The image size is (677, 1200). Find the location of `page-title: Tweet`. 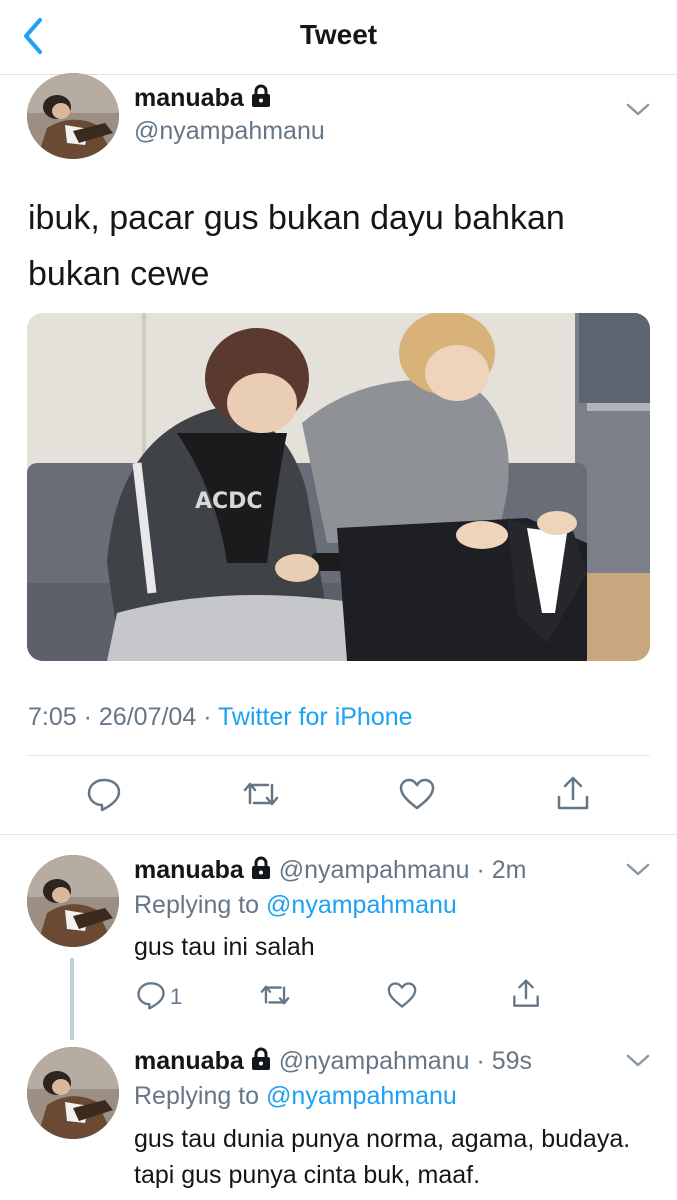

page-title: Tweet is located at coordinates (338, 34).